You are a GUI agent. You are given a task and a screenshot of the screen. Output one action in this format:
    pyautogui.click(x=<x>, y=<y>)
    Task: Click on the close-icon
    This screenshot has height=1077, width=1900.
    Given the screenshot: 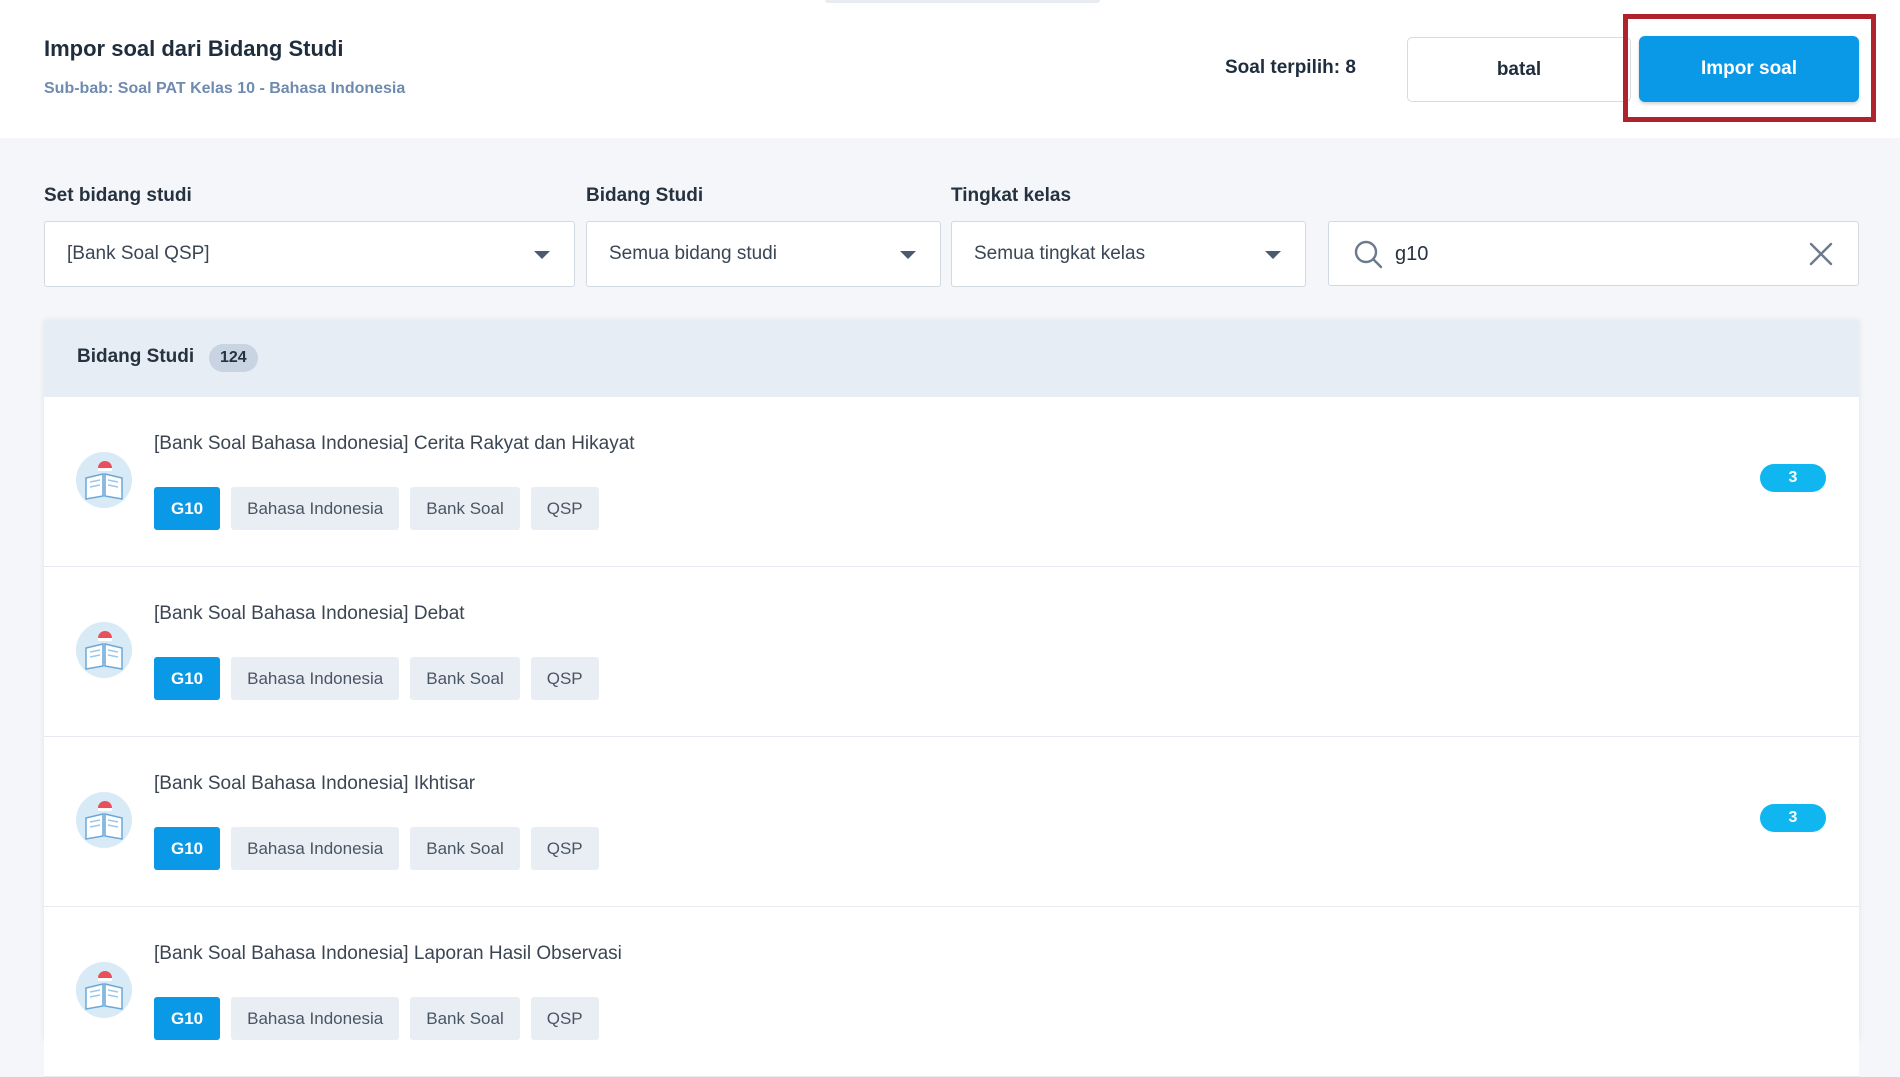 What is the action you would take?
    pyautogui.click(x=1821, y=254)
    